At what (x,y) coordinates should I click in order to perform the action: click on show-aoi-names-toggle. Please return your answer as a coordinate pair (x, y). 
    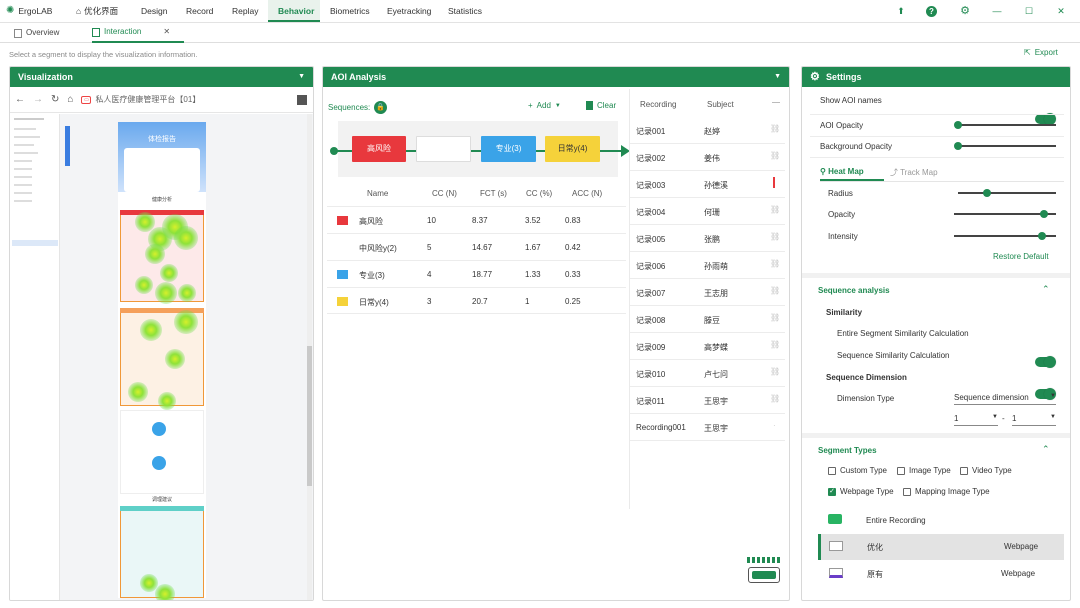
    Looking at the image, I should click on (1045, 119).